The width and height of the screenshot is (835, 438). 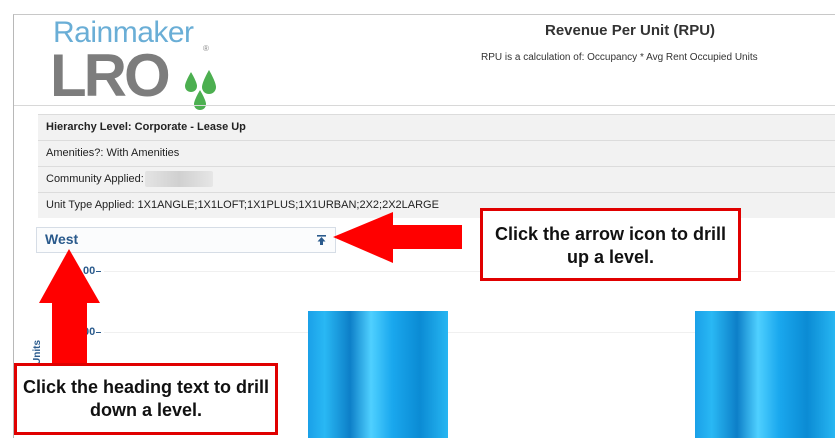 I want to click on logo-lro-text: LRO, so click(x=110, y=75).